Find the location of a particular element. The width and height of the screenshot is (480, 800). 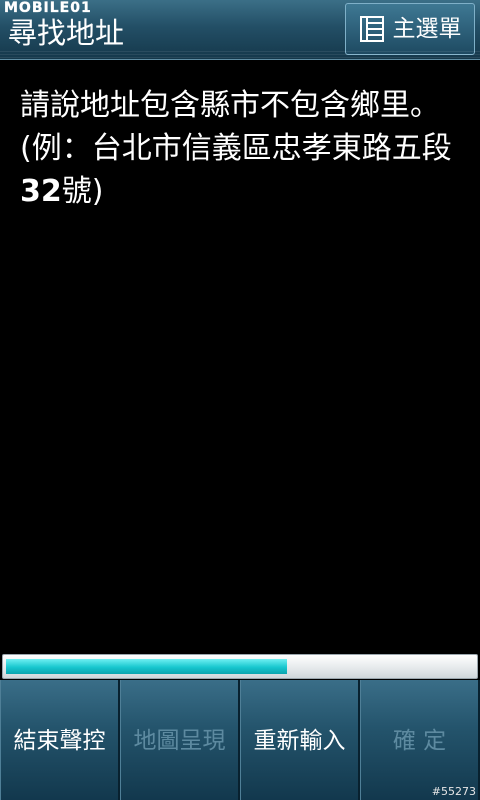

show-map-button: 地圖呈現 is located at coordinates (180, 740).